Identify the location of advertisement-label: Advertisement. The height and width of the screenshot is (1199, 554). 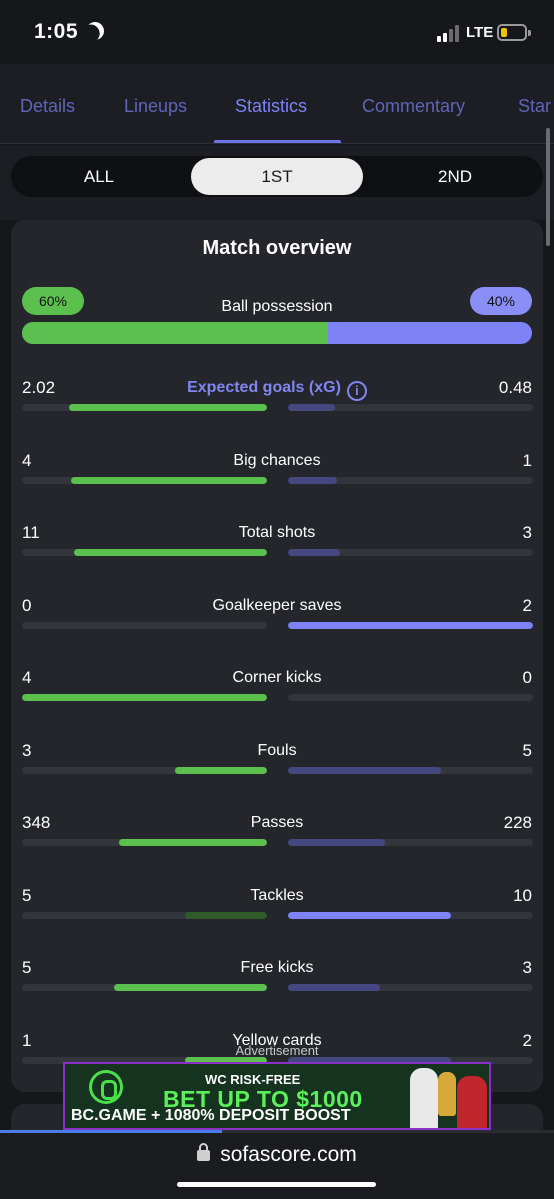
(277, 1050).